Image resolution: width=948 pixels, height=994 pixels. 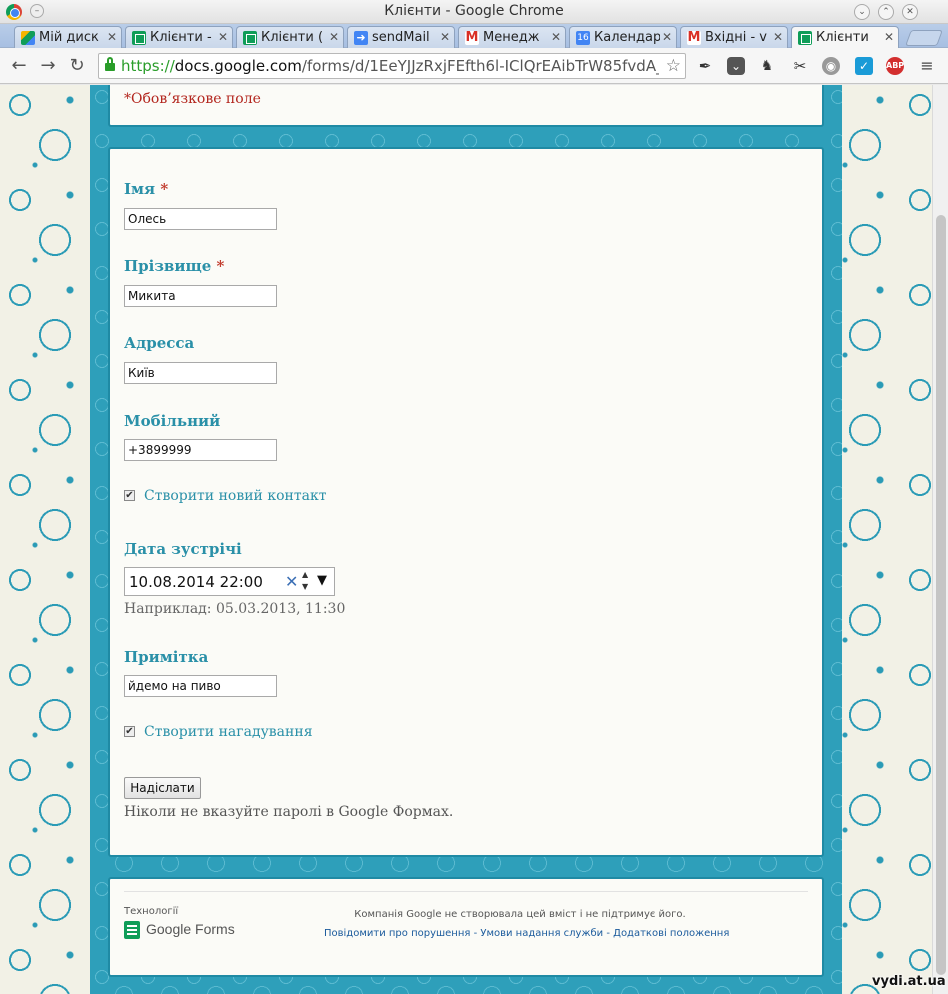 I want to click on question-address-label: Адресса, so click(x=159, y=343).